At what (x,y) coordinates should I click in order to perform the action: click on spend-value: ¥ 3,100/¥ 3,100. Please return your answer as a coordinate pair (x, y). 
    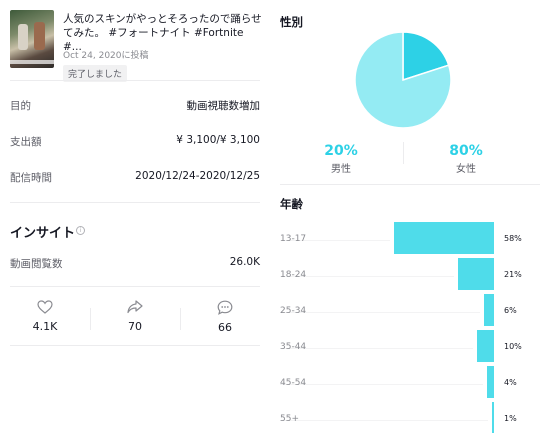
    Looking at the image, I should click on (218, 140).